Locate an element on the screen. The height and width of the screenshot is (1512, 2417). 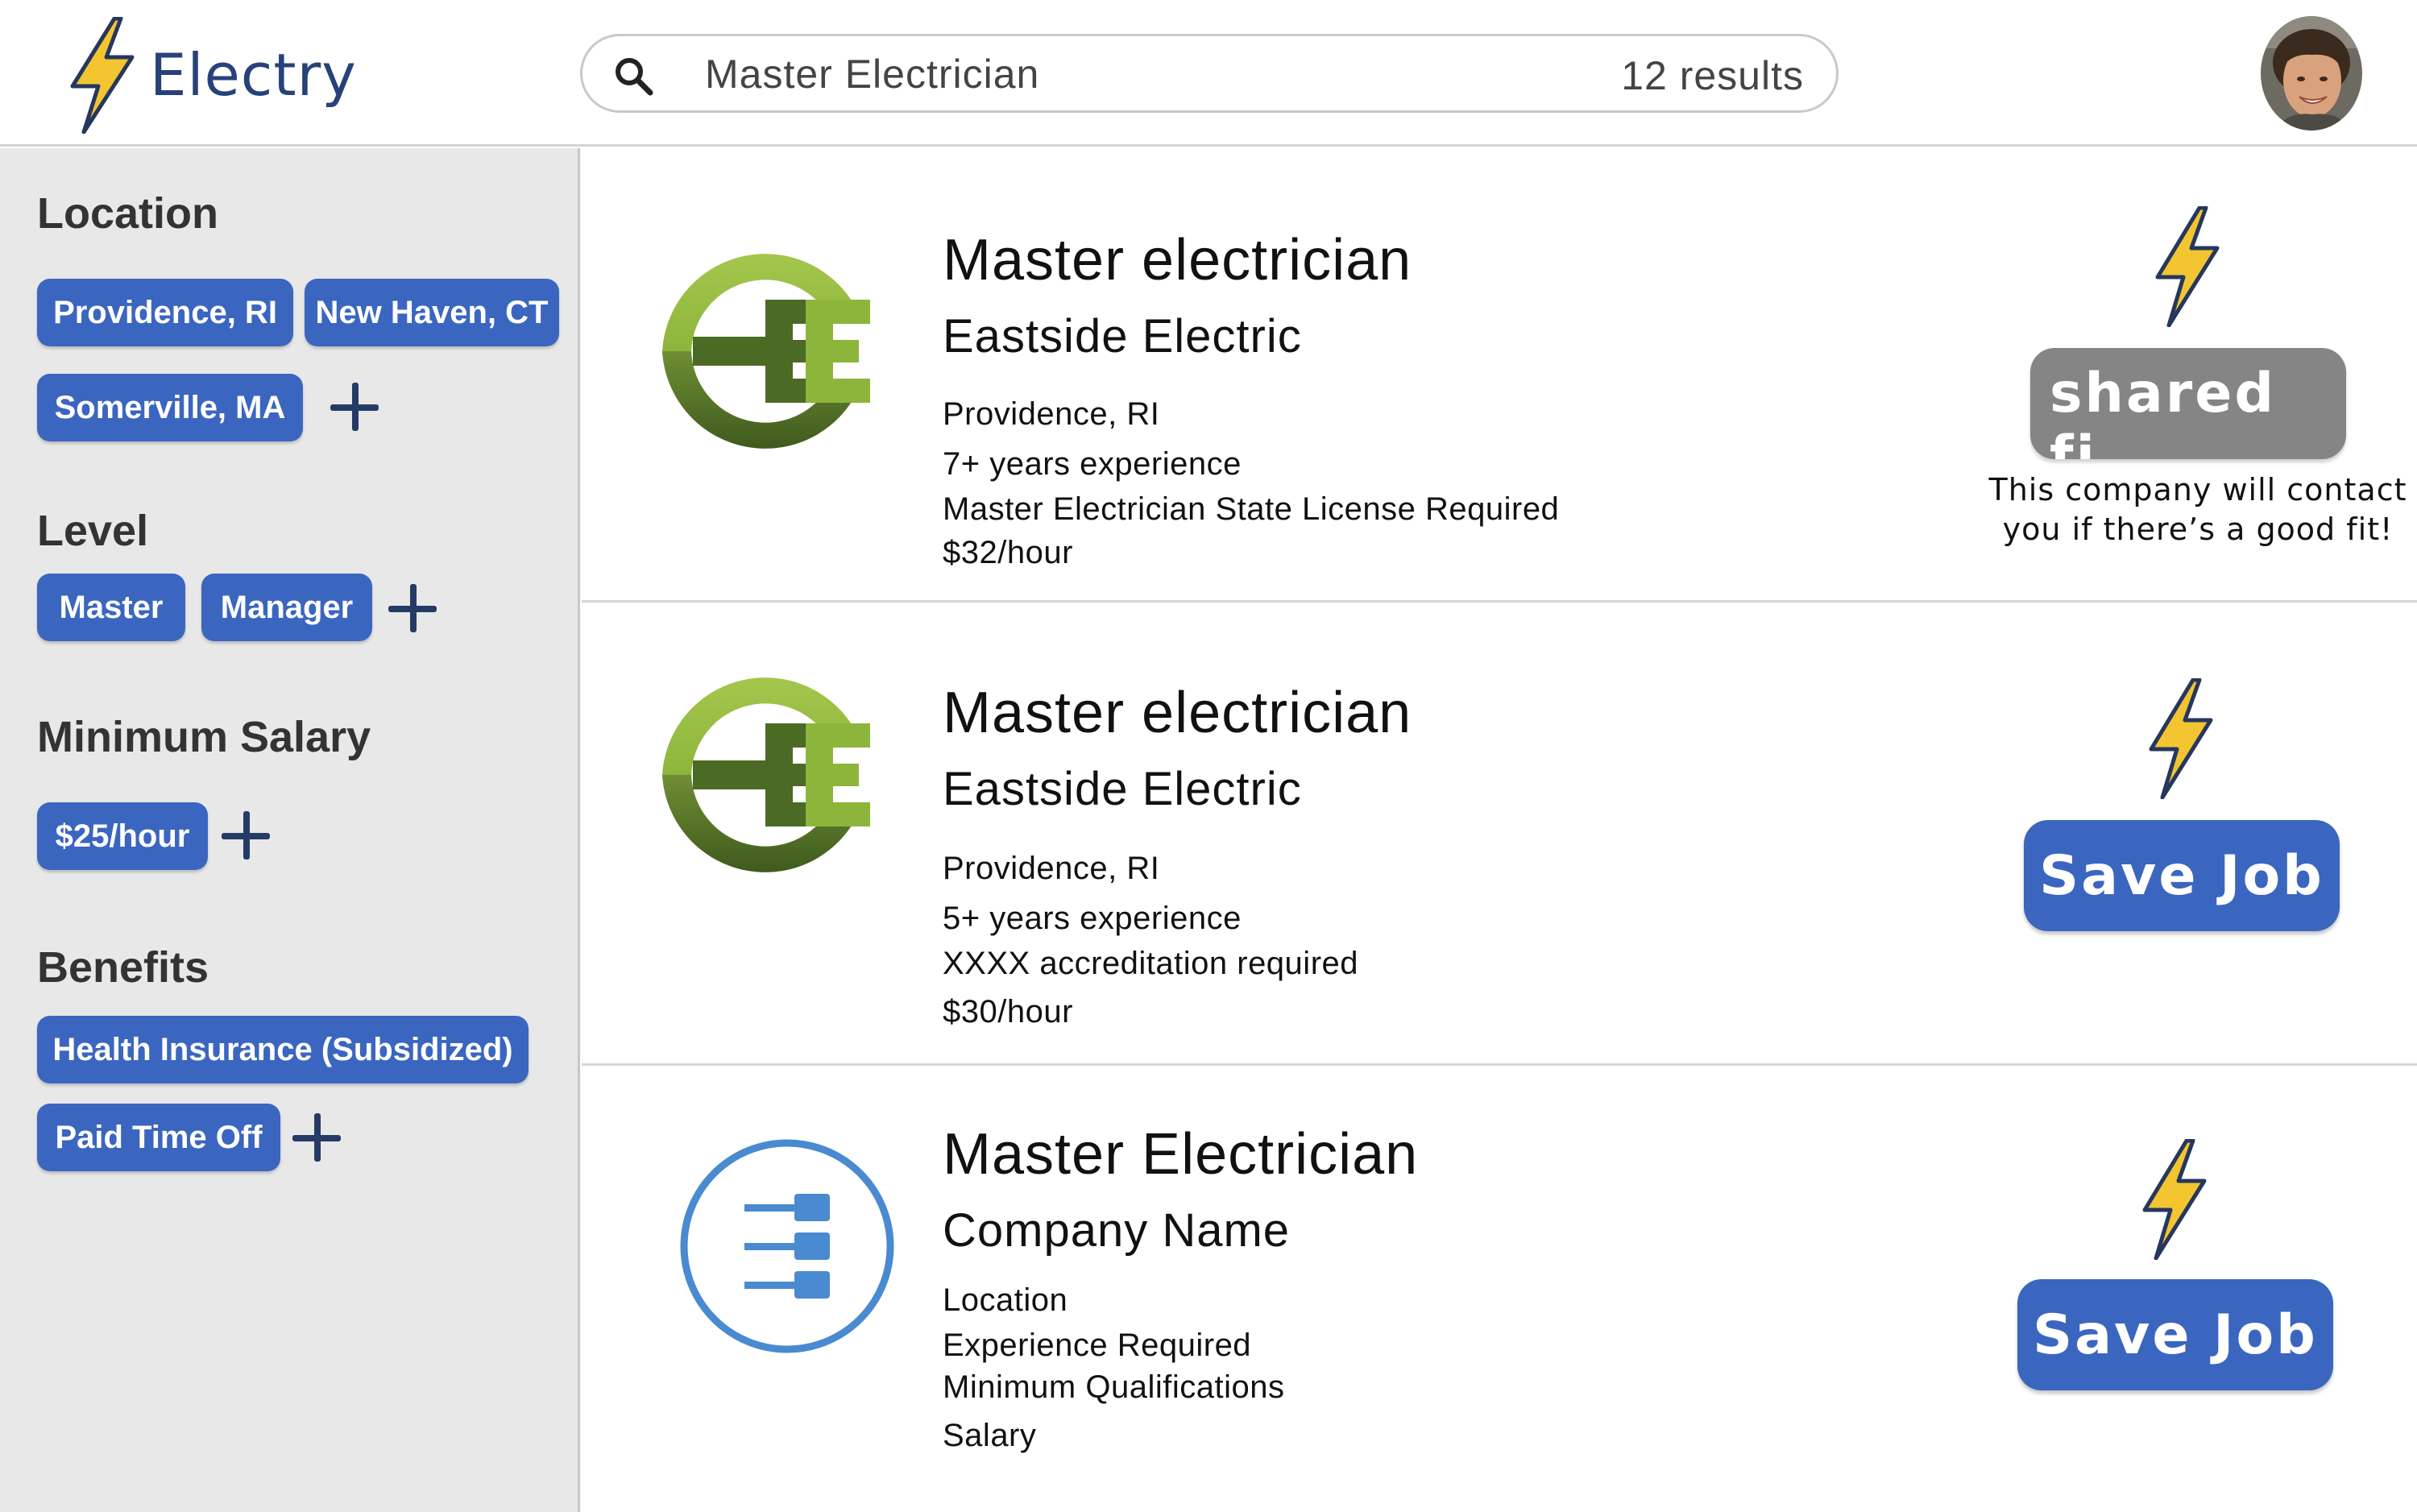
search-bar: 12 results is located at coordinates (1209, 73).